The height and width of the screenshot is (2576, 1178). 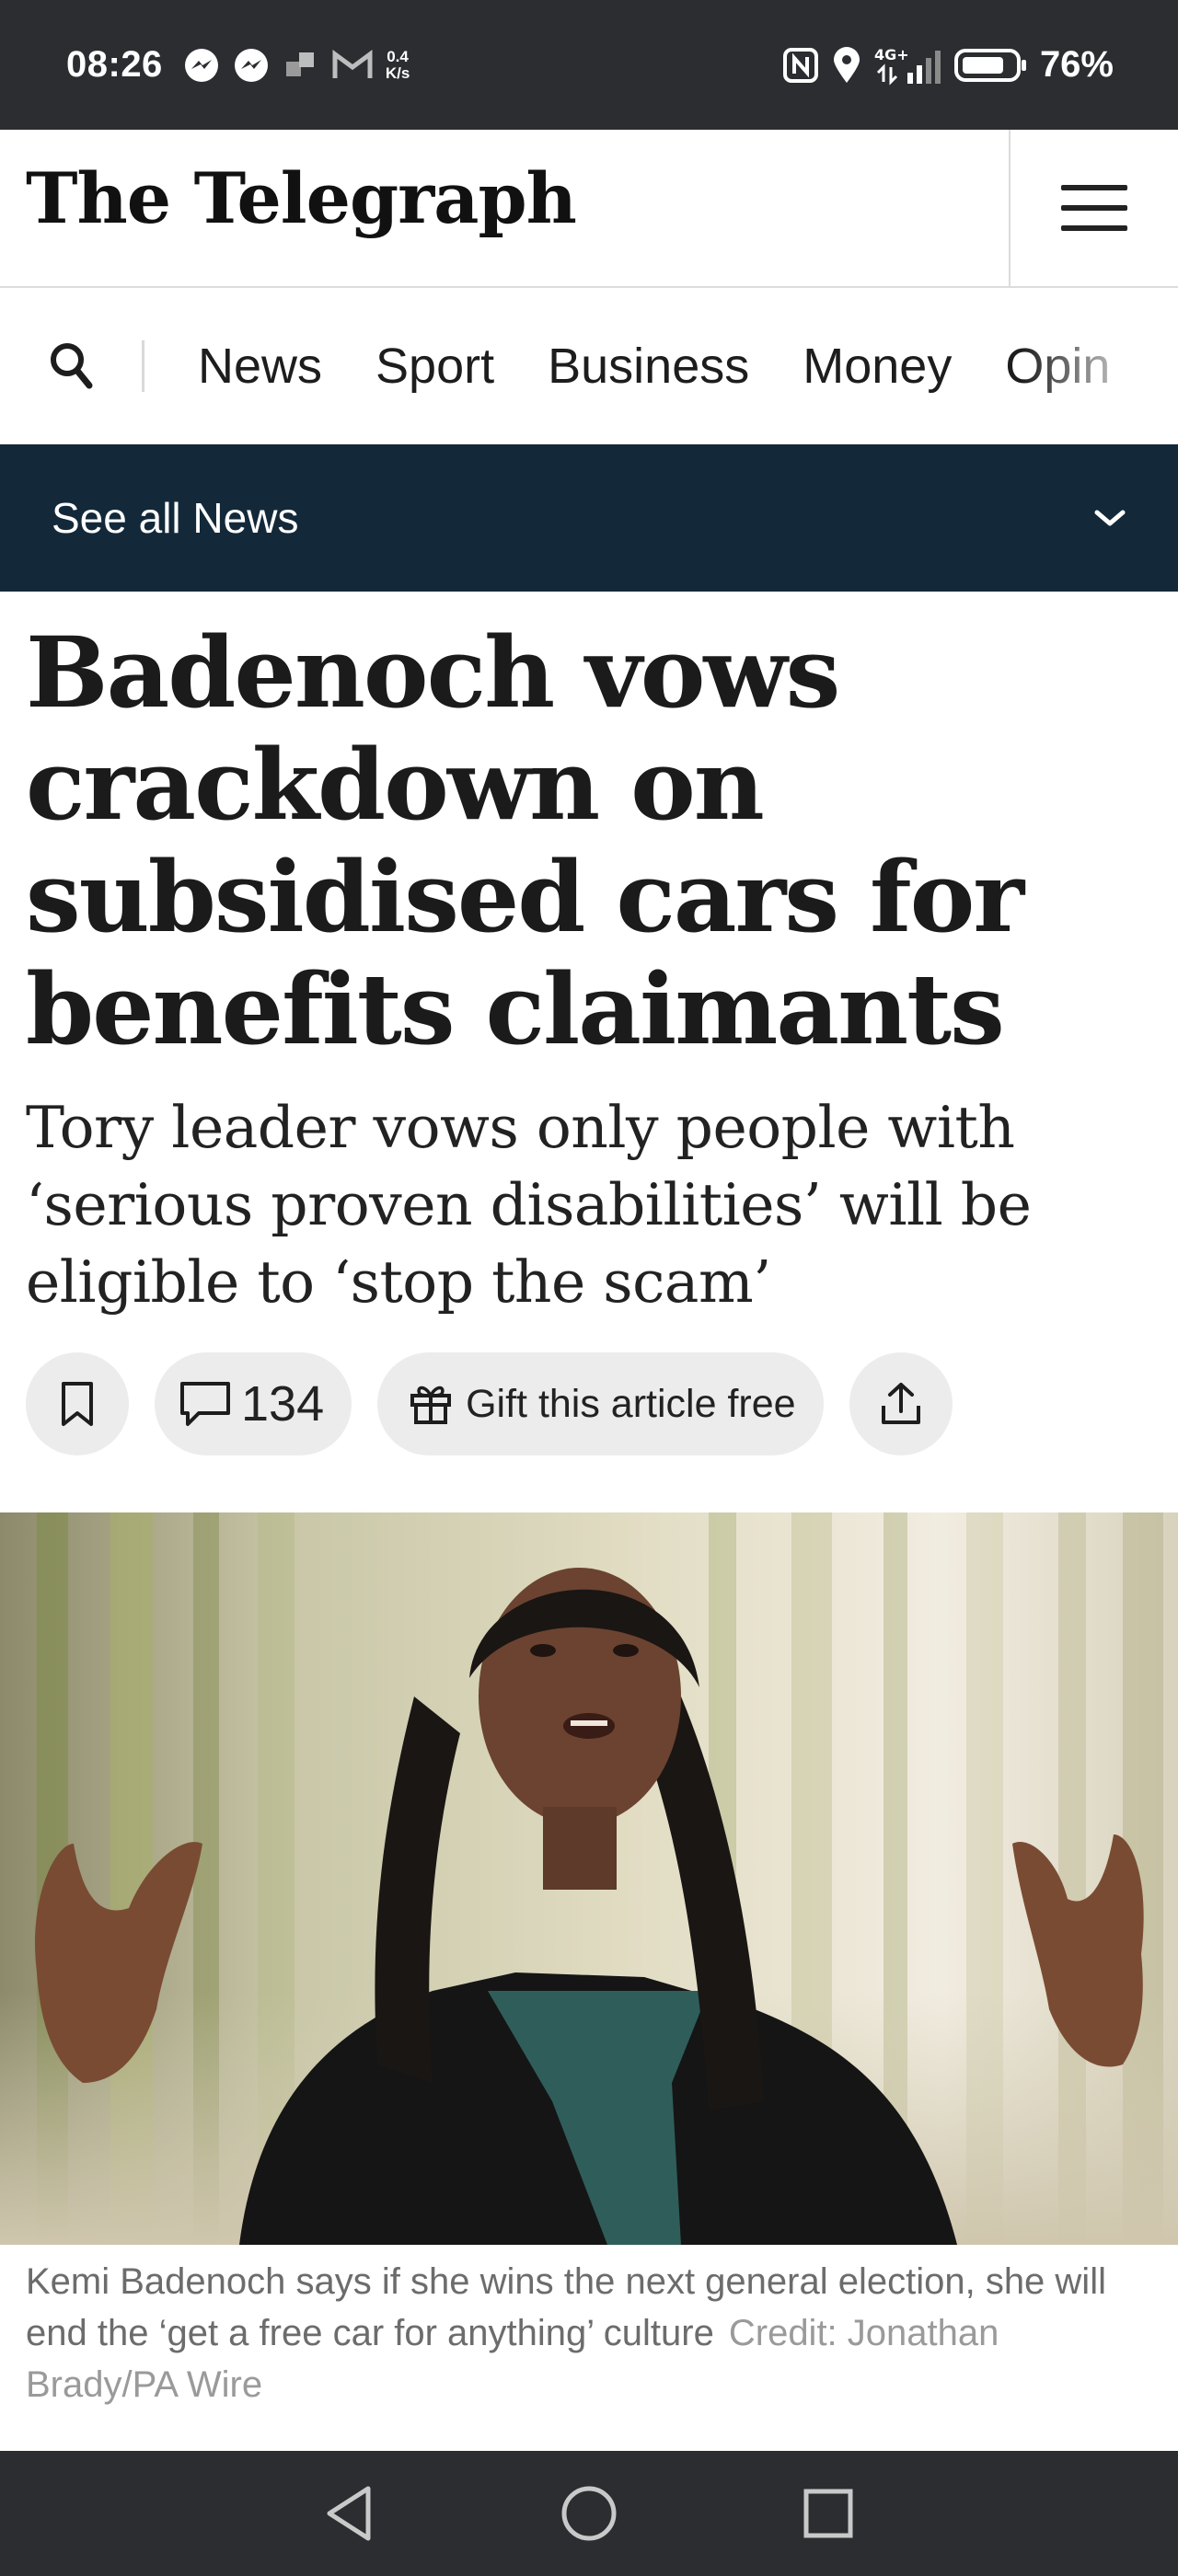 What do you see at coordinates (260, 366) in the screenshot?
I see `nav-item-news: News` at bounding box center [260, 366].